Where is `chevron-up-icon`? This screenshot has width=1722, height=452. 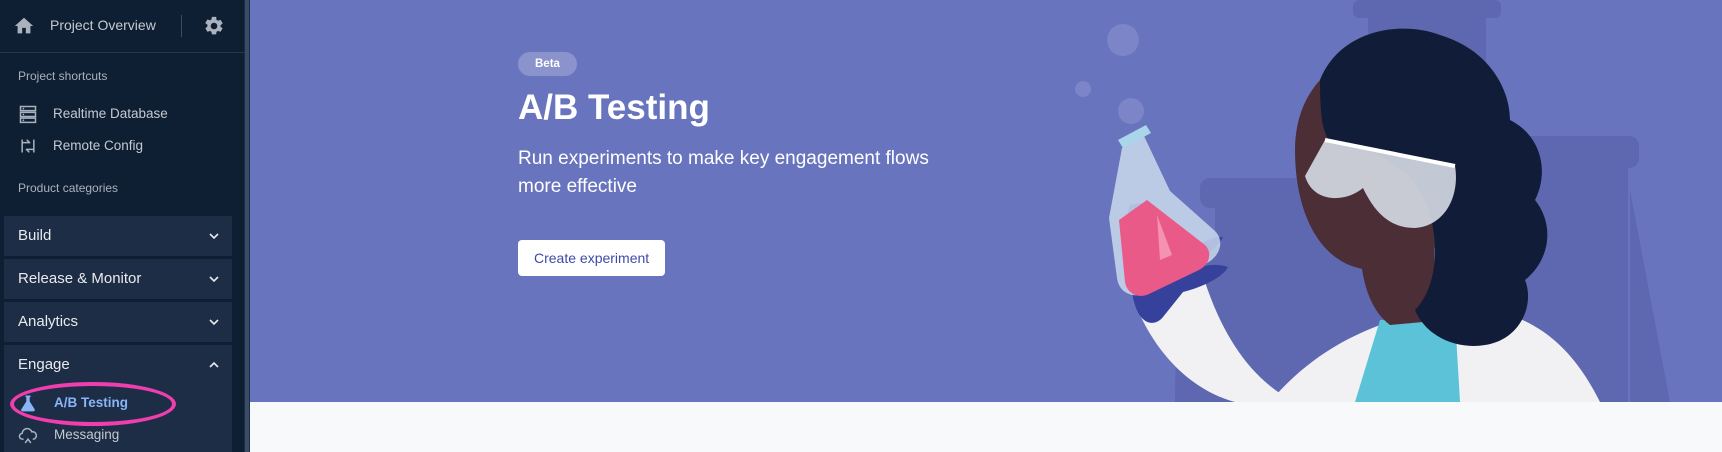
chevron-up-icon is located at coordinates (214, 365).